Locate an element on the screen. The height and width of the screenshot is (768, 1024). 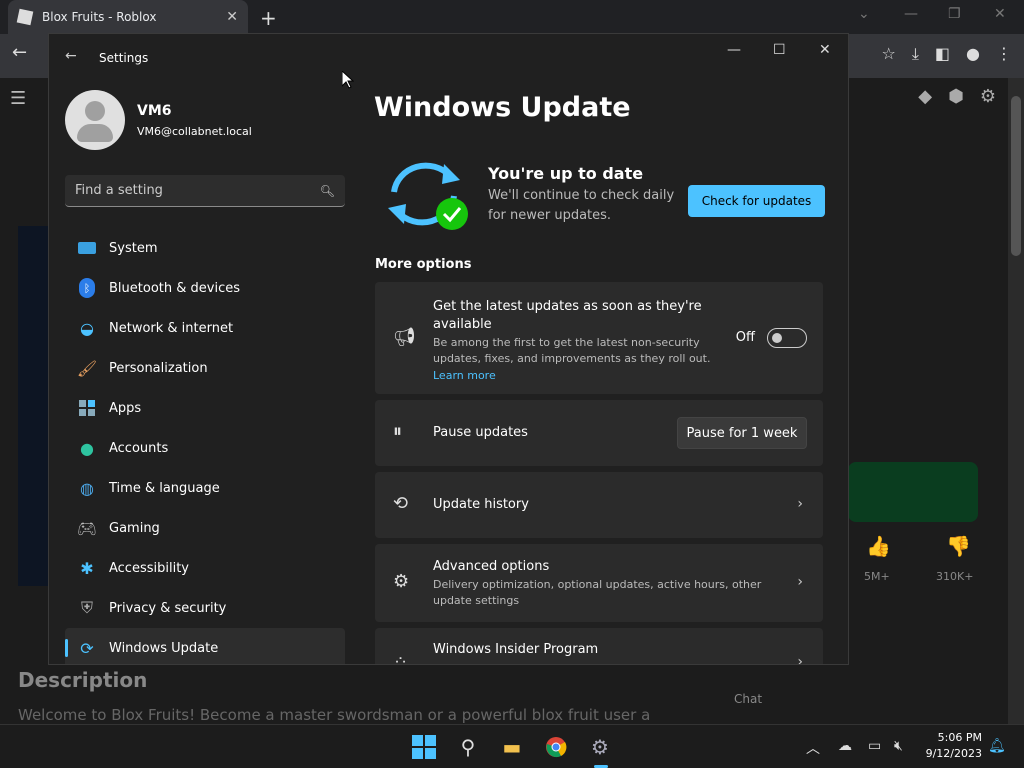
user-email: VM6@collabnet.local is located at coordinates (194, 131).